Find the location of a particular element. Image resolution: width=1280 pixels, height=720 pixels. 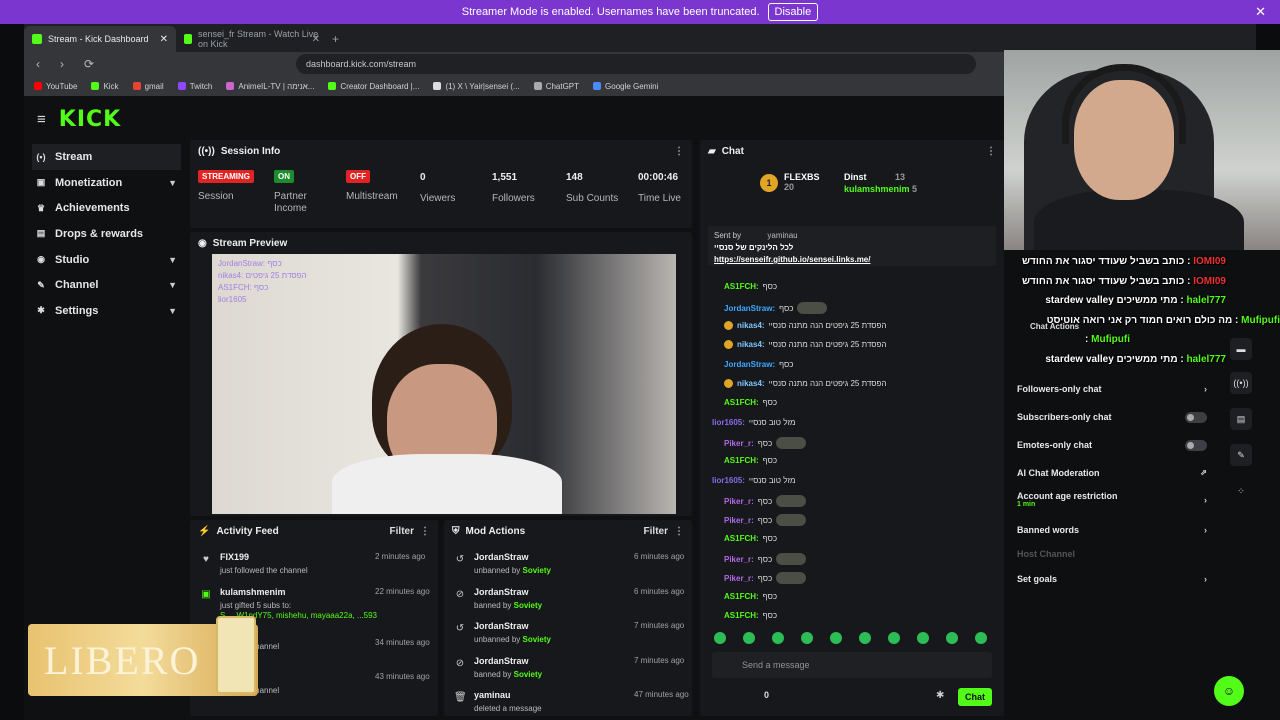

bookmark-chatgpt: ChatGPT is located at coordinates (556, 86).